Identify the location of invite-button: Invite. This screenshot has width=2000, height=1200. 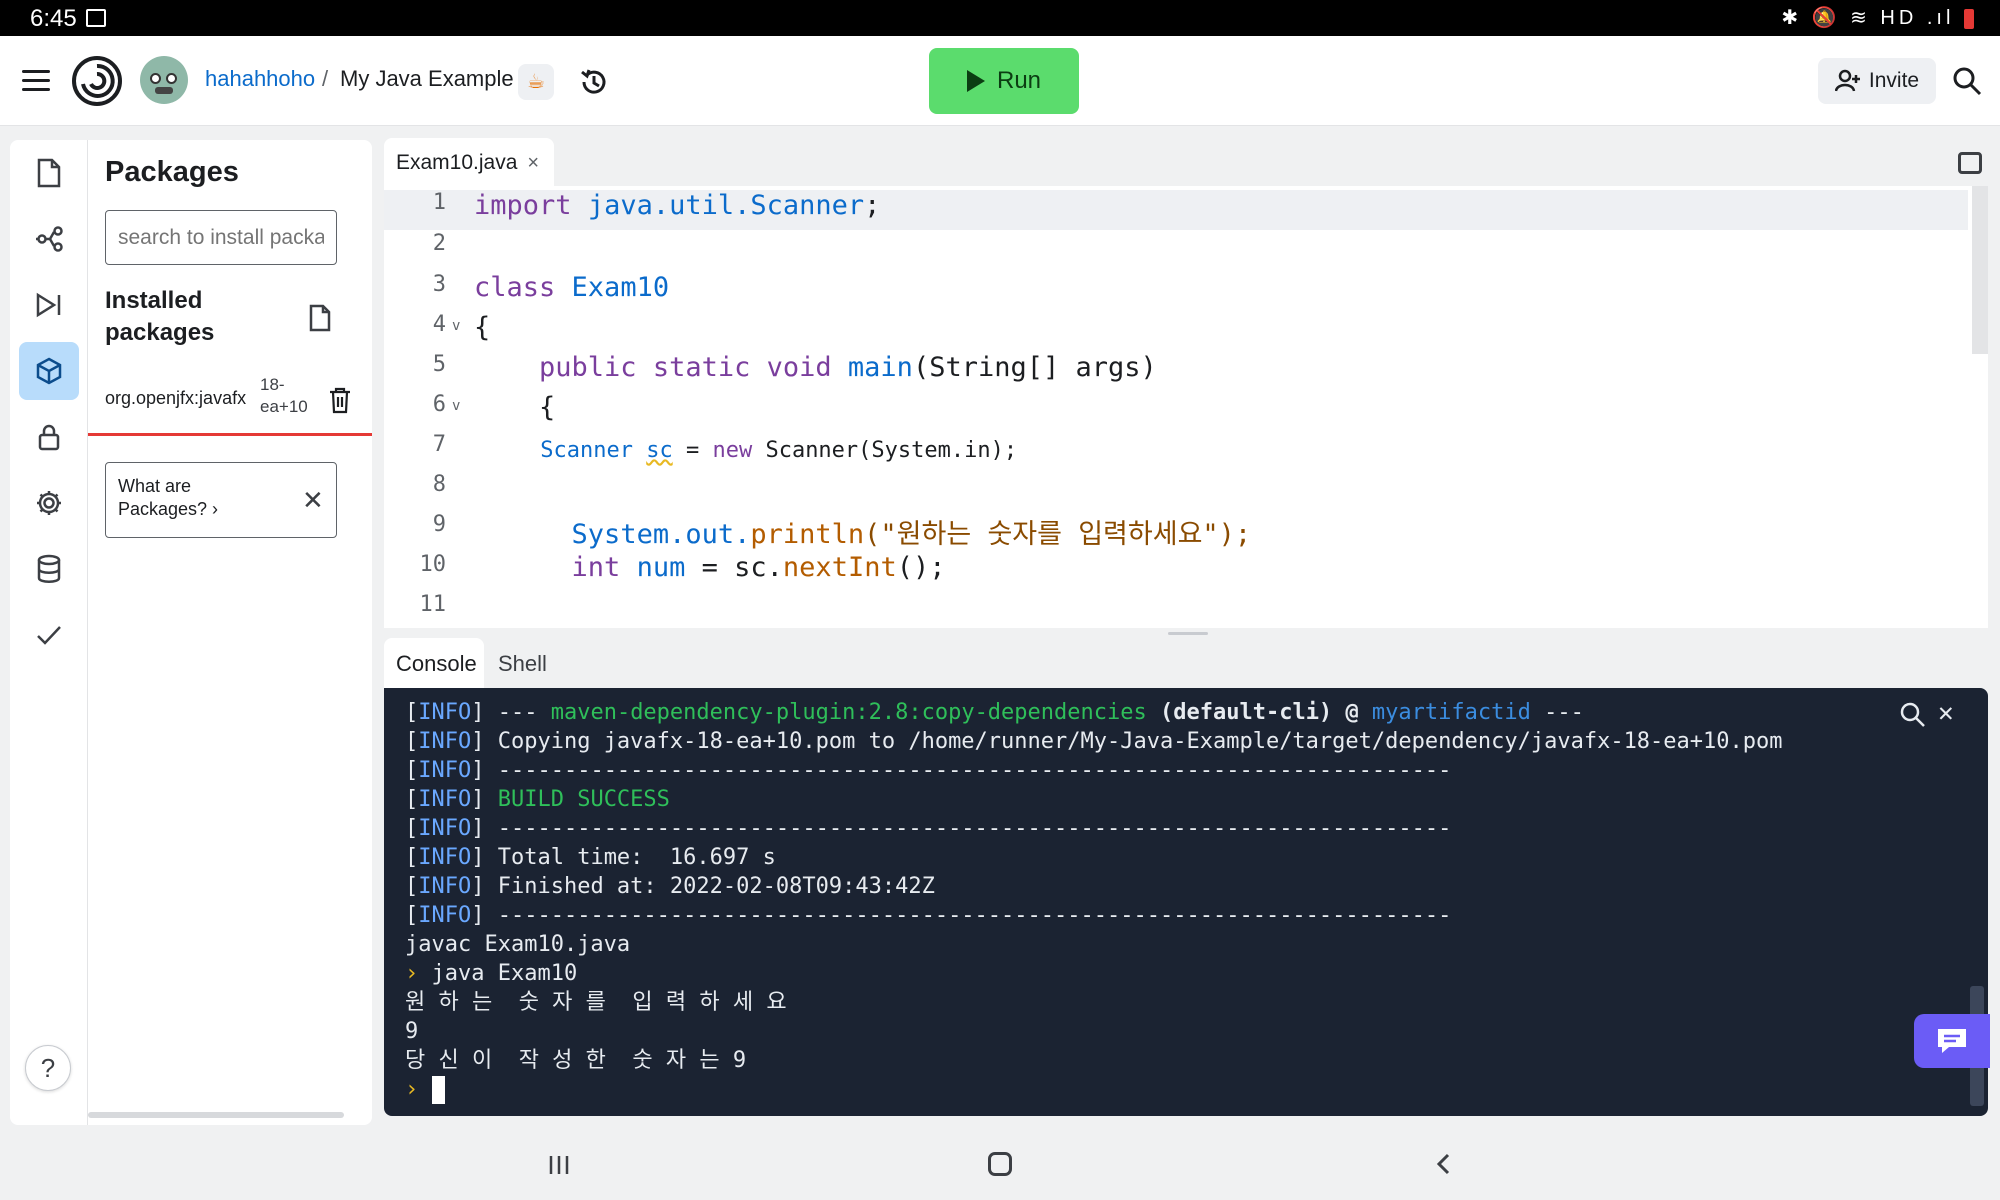
(1877, 81).